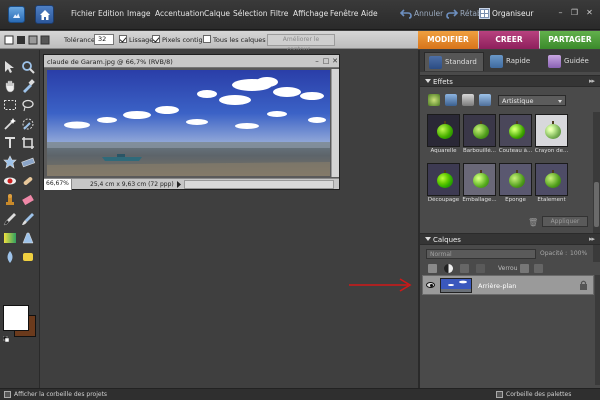 Image resolution: width=600 pixels, height=400 pixels. Describe the element at coordinates (581, 254) in the screenshot. I see `opacity-field: 100%` at that location.